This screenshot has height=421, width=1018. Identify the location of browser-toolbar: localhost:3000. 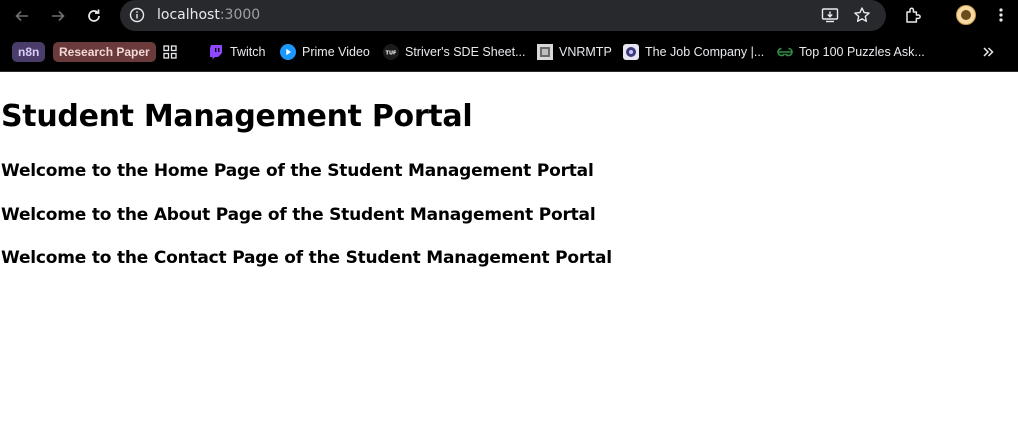
(509, 16).